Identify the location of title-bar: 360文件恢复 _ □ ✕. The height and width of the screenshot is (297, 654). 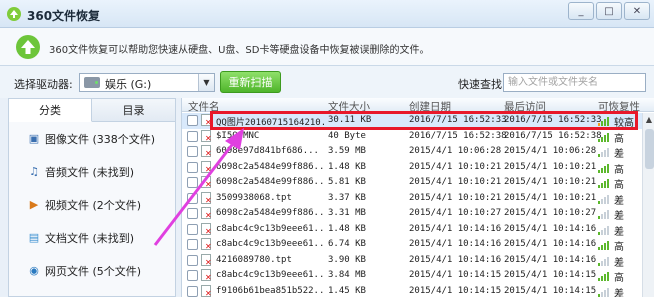
(327, 14).